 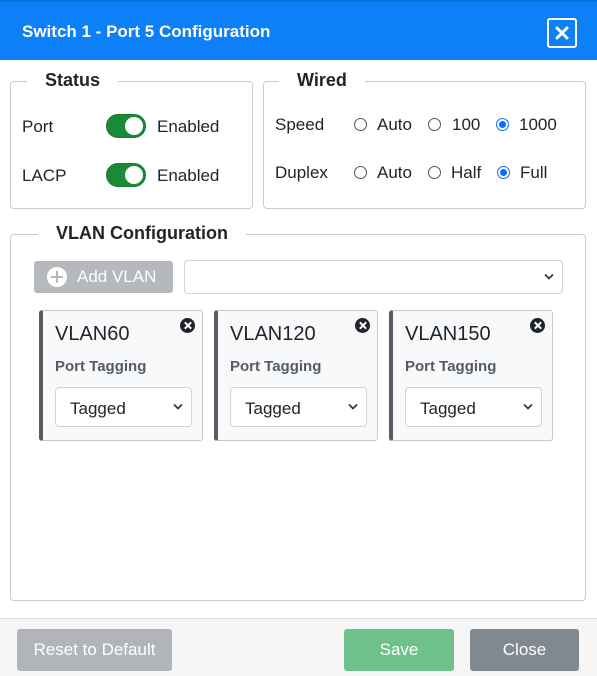 What do you see at coordinates (471, 375) in the screenshot?
I see `vlan-card: VLAN150 Port Tagging Tagged` at bounding box center [471, 375].